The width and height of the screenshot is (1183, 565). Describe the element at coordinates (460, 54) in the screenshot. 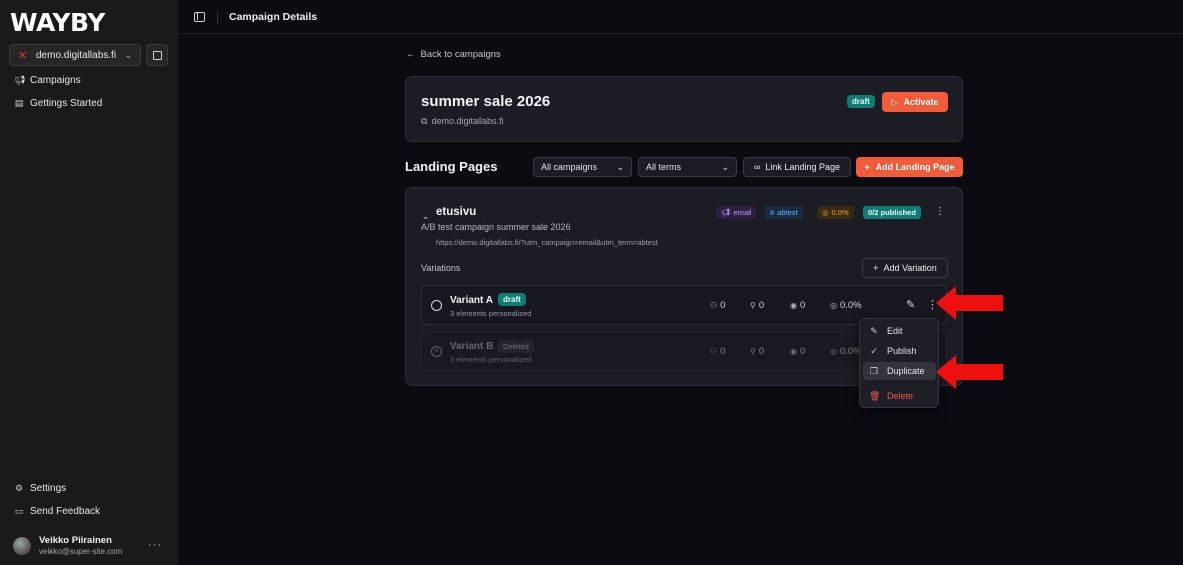

I see `back-link-label: Back to campaigns` at that location.